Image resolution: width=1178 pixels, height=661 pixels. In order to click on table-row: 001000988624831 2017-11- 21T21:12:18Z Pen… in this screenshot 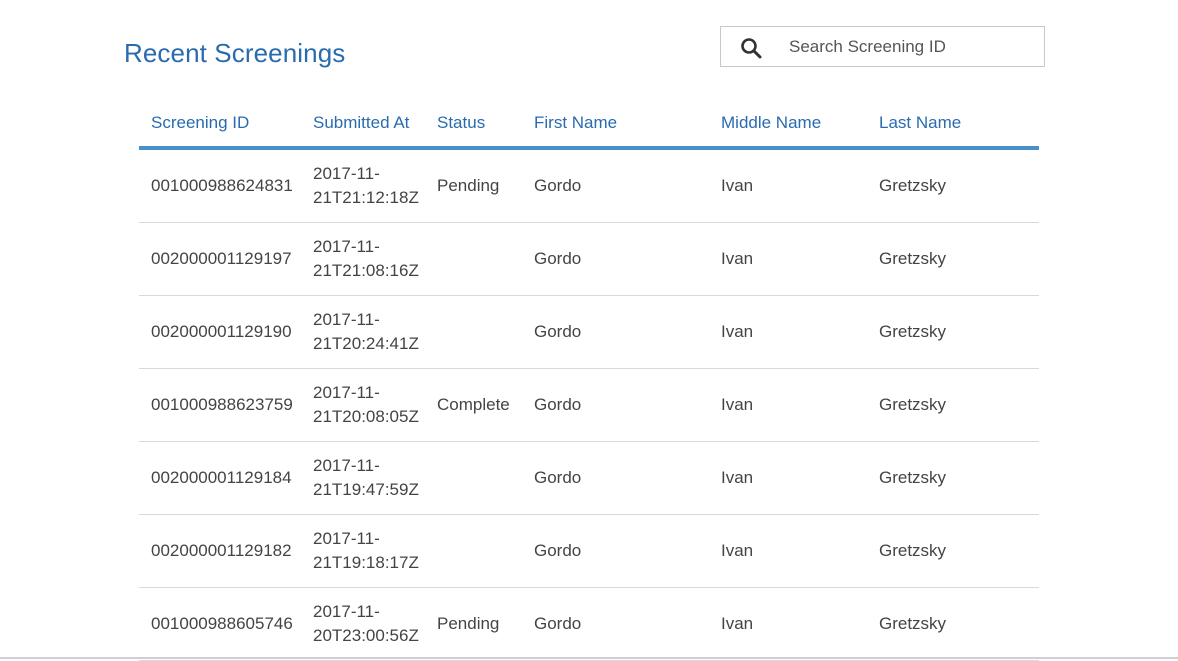, I will do `click(589, 185)`.